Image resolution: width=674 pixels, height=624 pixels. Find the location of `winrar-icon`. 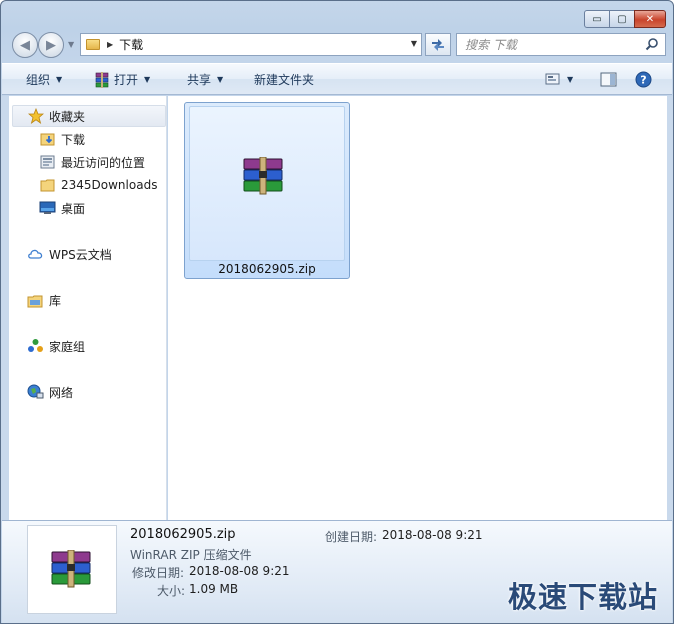

winrar-icon is located at coordinates (102, 79).